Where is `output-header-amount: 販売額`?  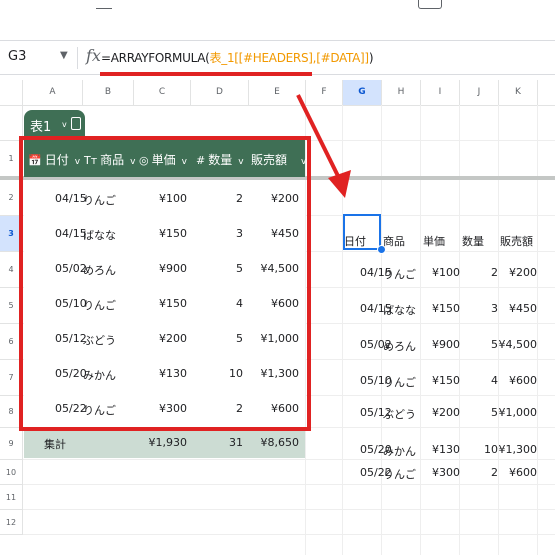
output-header-amount: 販売額 is located at coordinates (516, 241).